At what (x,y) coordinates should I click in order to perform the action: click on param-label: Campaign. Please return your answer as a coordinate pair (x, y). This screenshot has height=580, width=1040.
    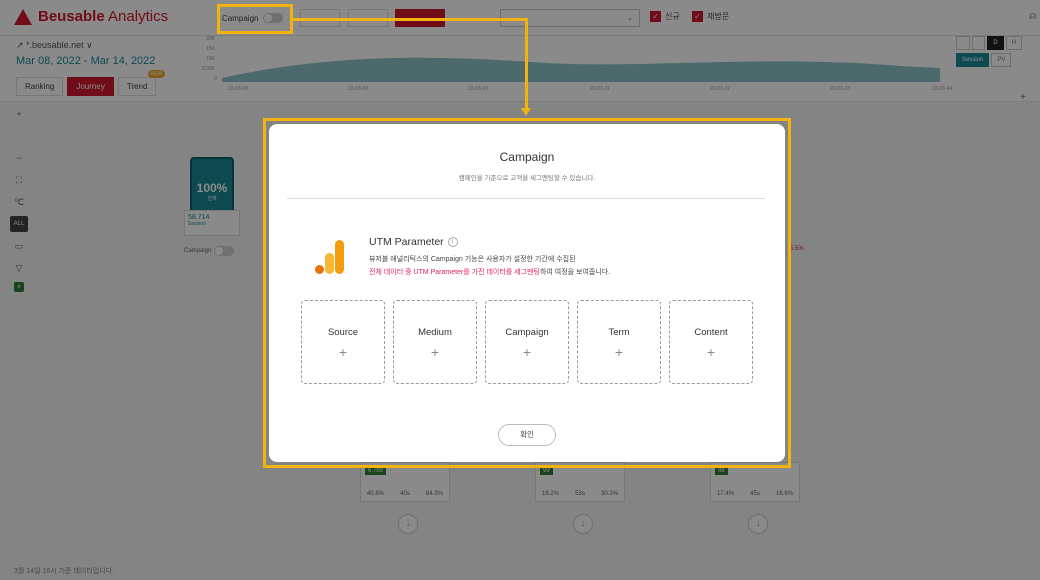
    Looking at the image, I should click on (527, 332).